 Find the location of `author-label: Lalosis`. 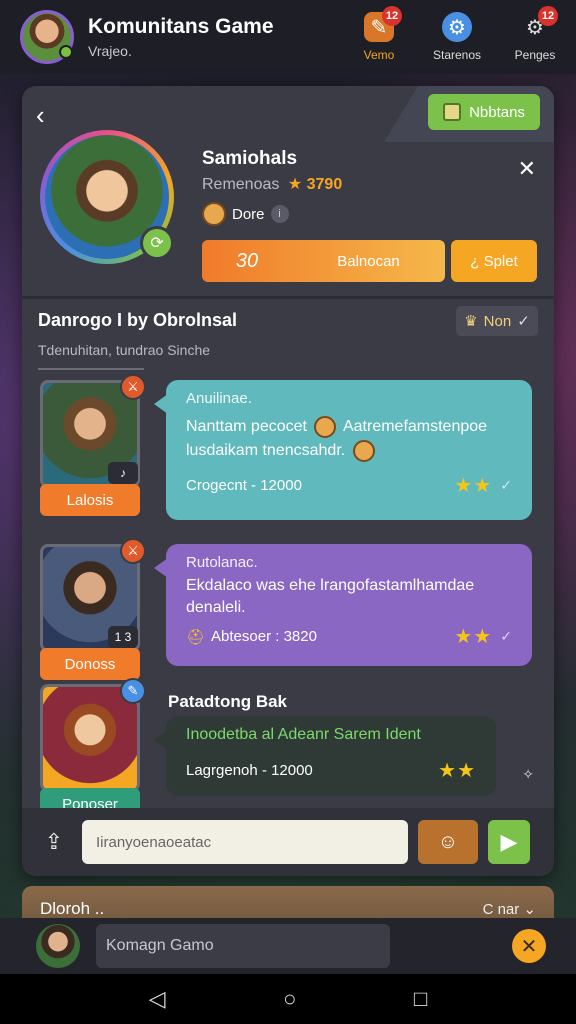

author-label: Lalosis is located at coordinates (90, 500).